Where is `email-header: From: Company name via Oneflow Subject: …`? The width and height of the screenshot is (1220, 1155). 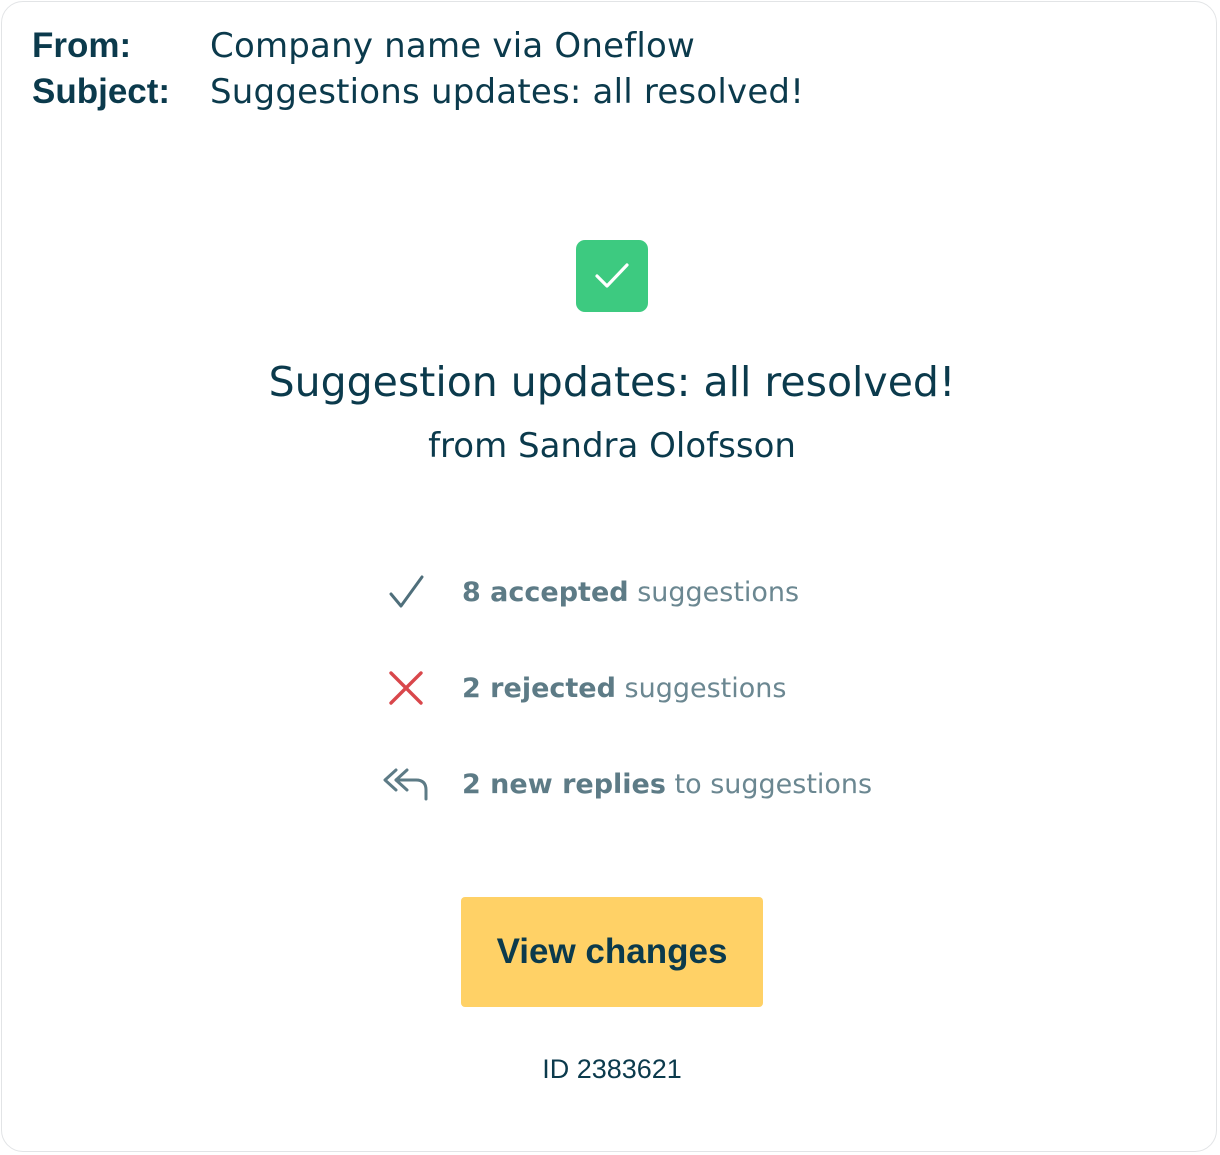
email-header: From: Company name via Oneflow Subject: … is located at coordinates (418, 72).